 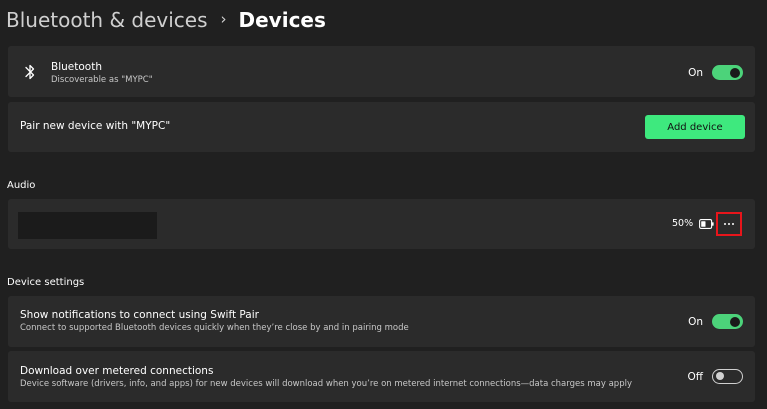 I want to click on chevron-right-icon: ›, so click(x=223, y=19).